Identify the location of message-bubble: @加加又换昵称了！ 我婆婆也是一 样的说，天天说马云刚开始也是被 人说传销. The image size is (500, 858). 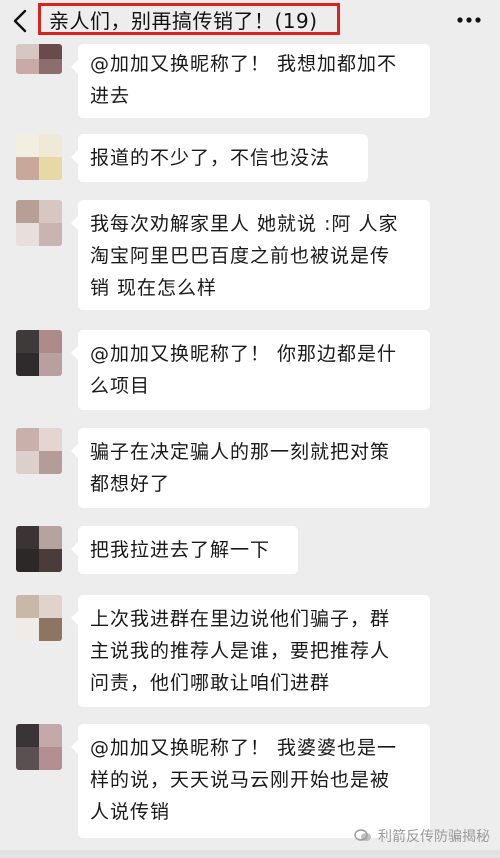
(250, 781).